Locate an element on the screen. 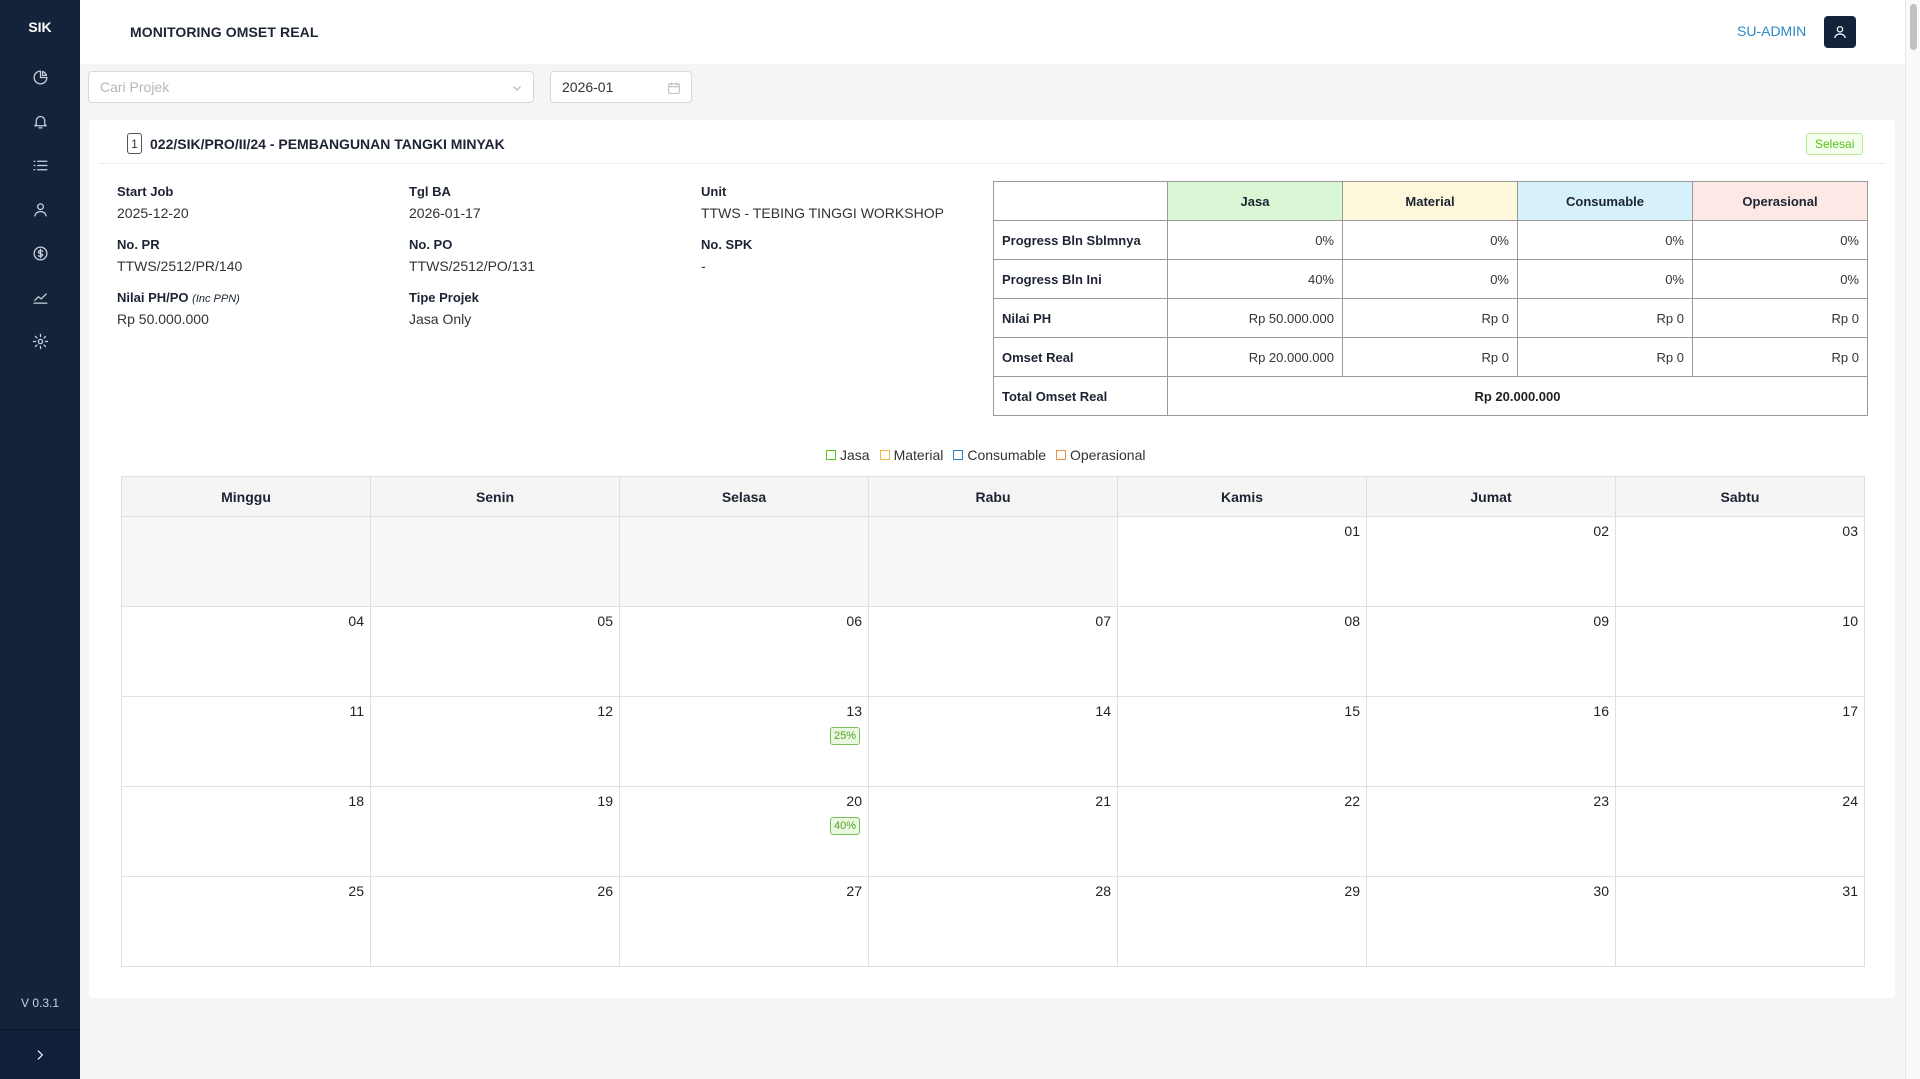 Image resolution: width=1920 pixels, height=1079 pixels. summary-row: Progress Bln Sblmnya 0% 0% 0% 0% is located at coordinates (1430, 240).